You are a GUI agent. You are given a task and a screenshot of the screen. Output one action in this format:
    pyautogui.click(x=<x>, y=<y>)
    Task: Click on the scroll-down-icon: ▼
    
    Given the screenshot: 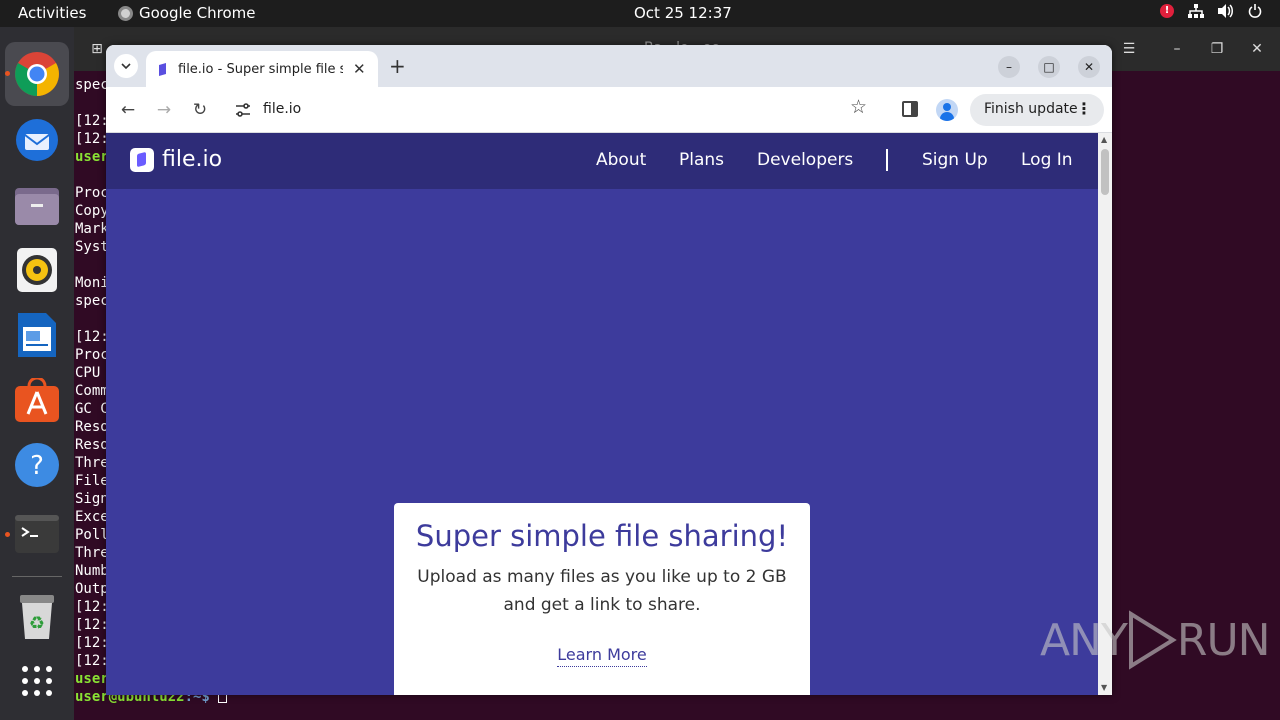 What is the action you would take?
    pyautogui.click(x=1104, y=687)
    